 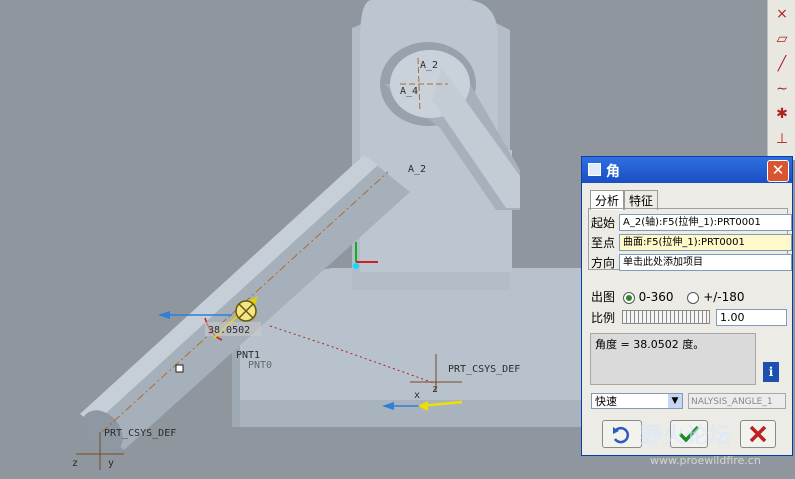 What do you see at coordinates (164, 315) in the screenshot?
I see `direction-arrow-icon` at bounding box center [164, 315].